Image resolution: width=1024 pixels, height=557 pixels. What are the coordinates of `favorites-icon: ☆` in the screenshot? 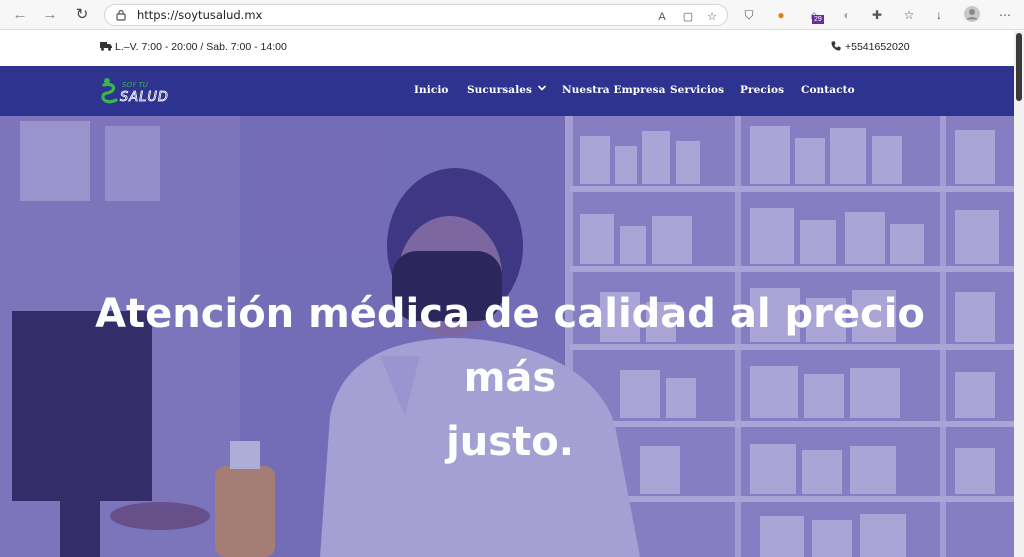 It's located at (909, 15).